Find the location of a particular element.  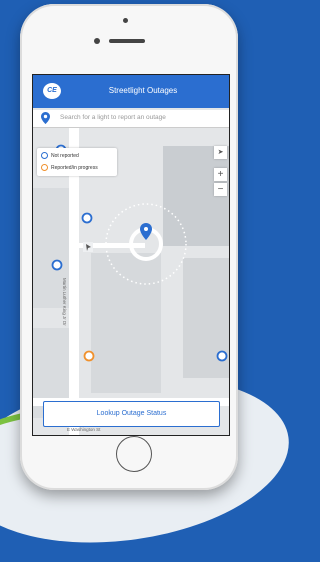

map-legend: Not reported Reported/in progress is located at coordinates (77, 162).